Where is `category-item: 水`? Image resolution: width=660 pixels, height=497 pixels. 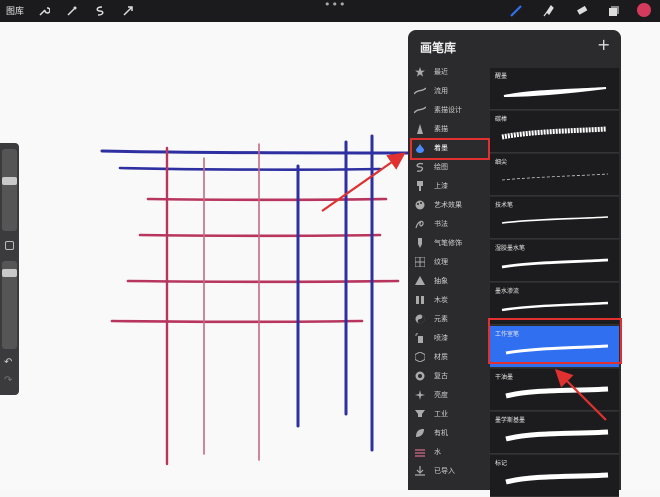 category-item: 水 is located at coordinates (452, 452).